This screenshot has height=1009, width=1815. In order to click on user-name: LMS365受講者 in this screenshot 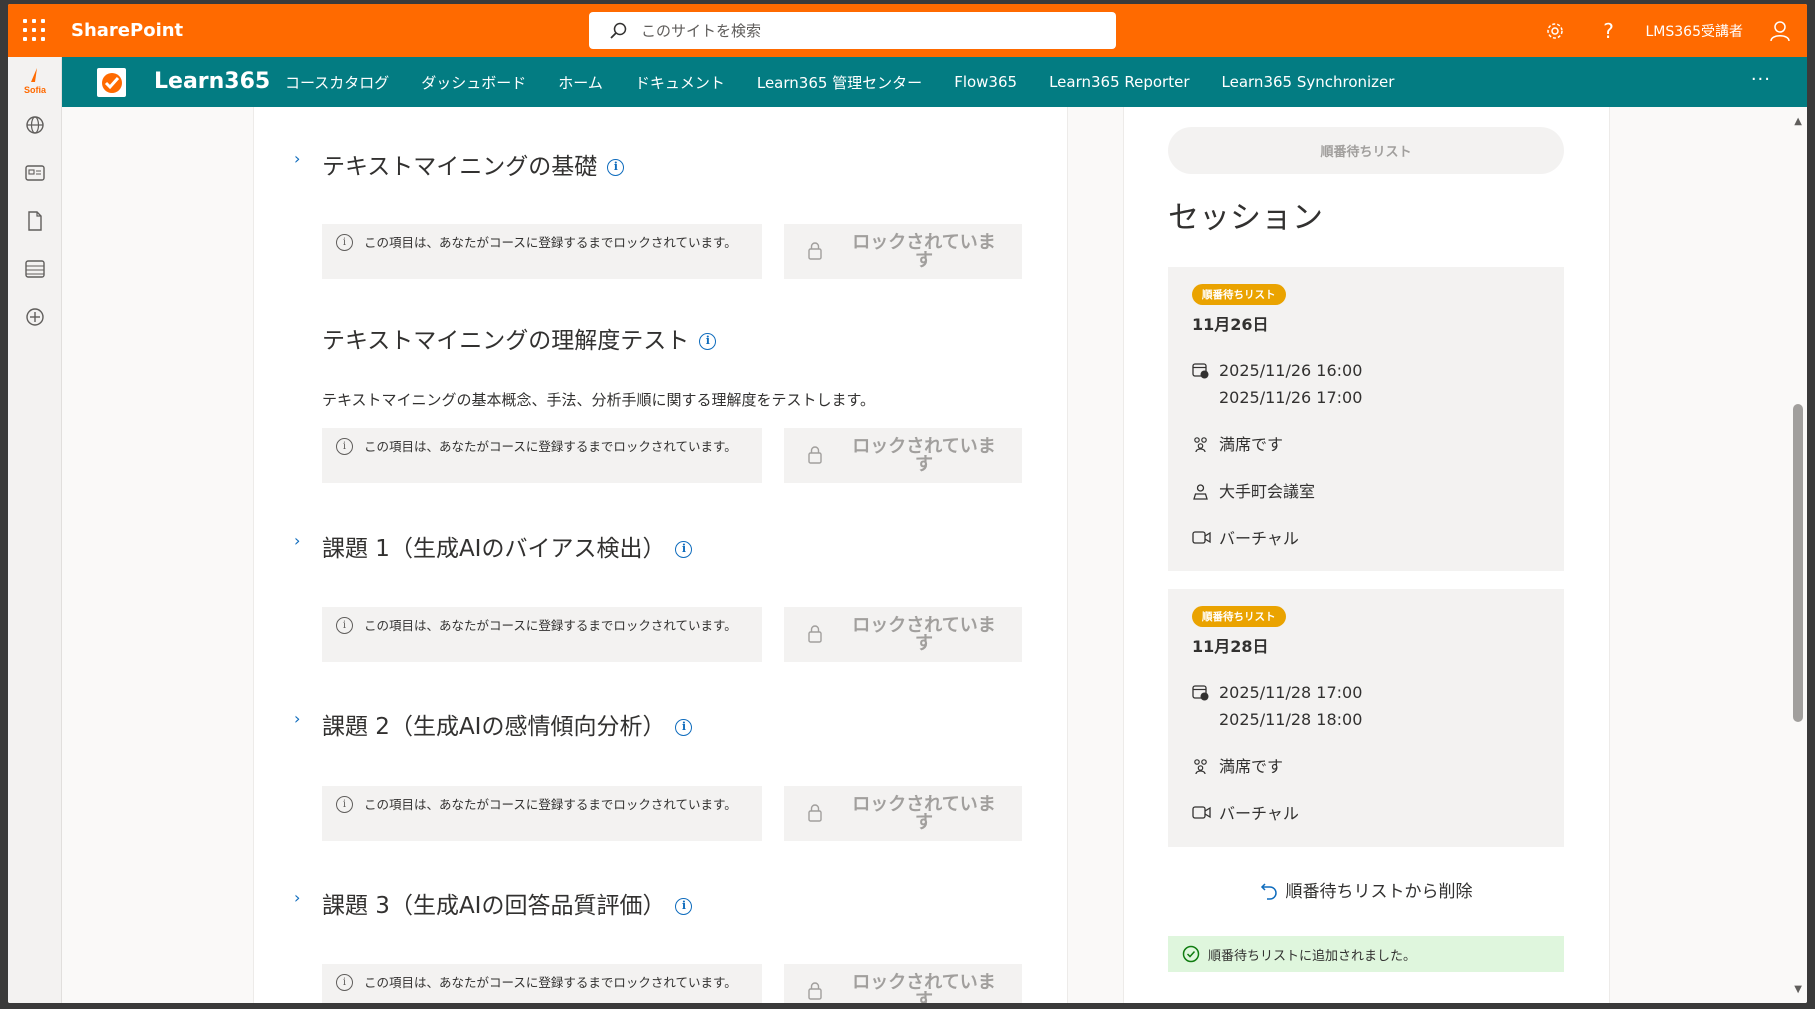, I will do `click(1695, 31)`.